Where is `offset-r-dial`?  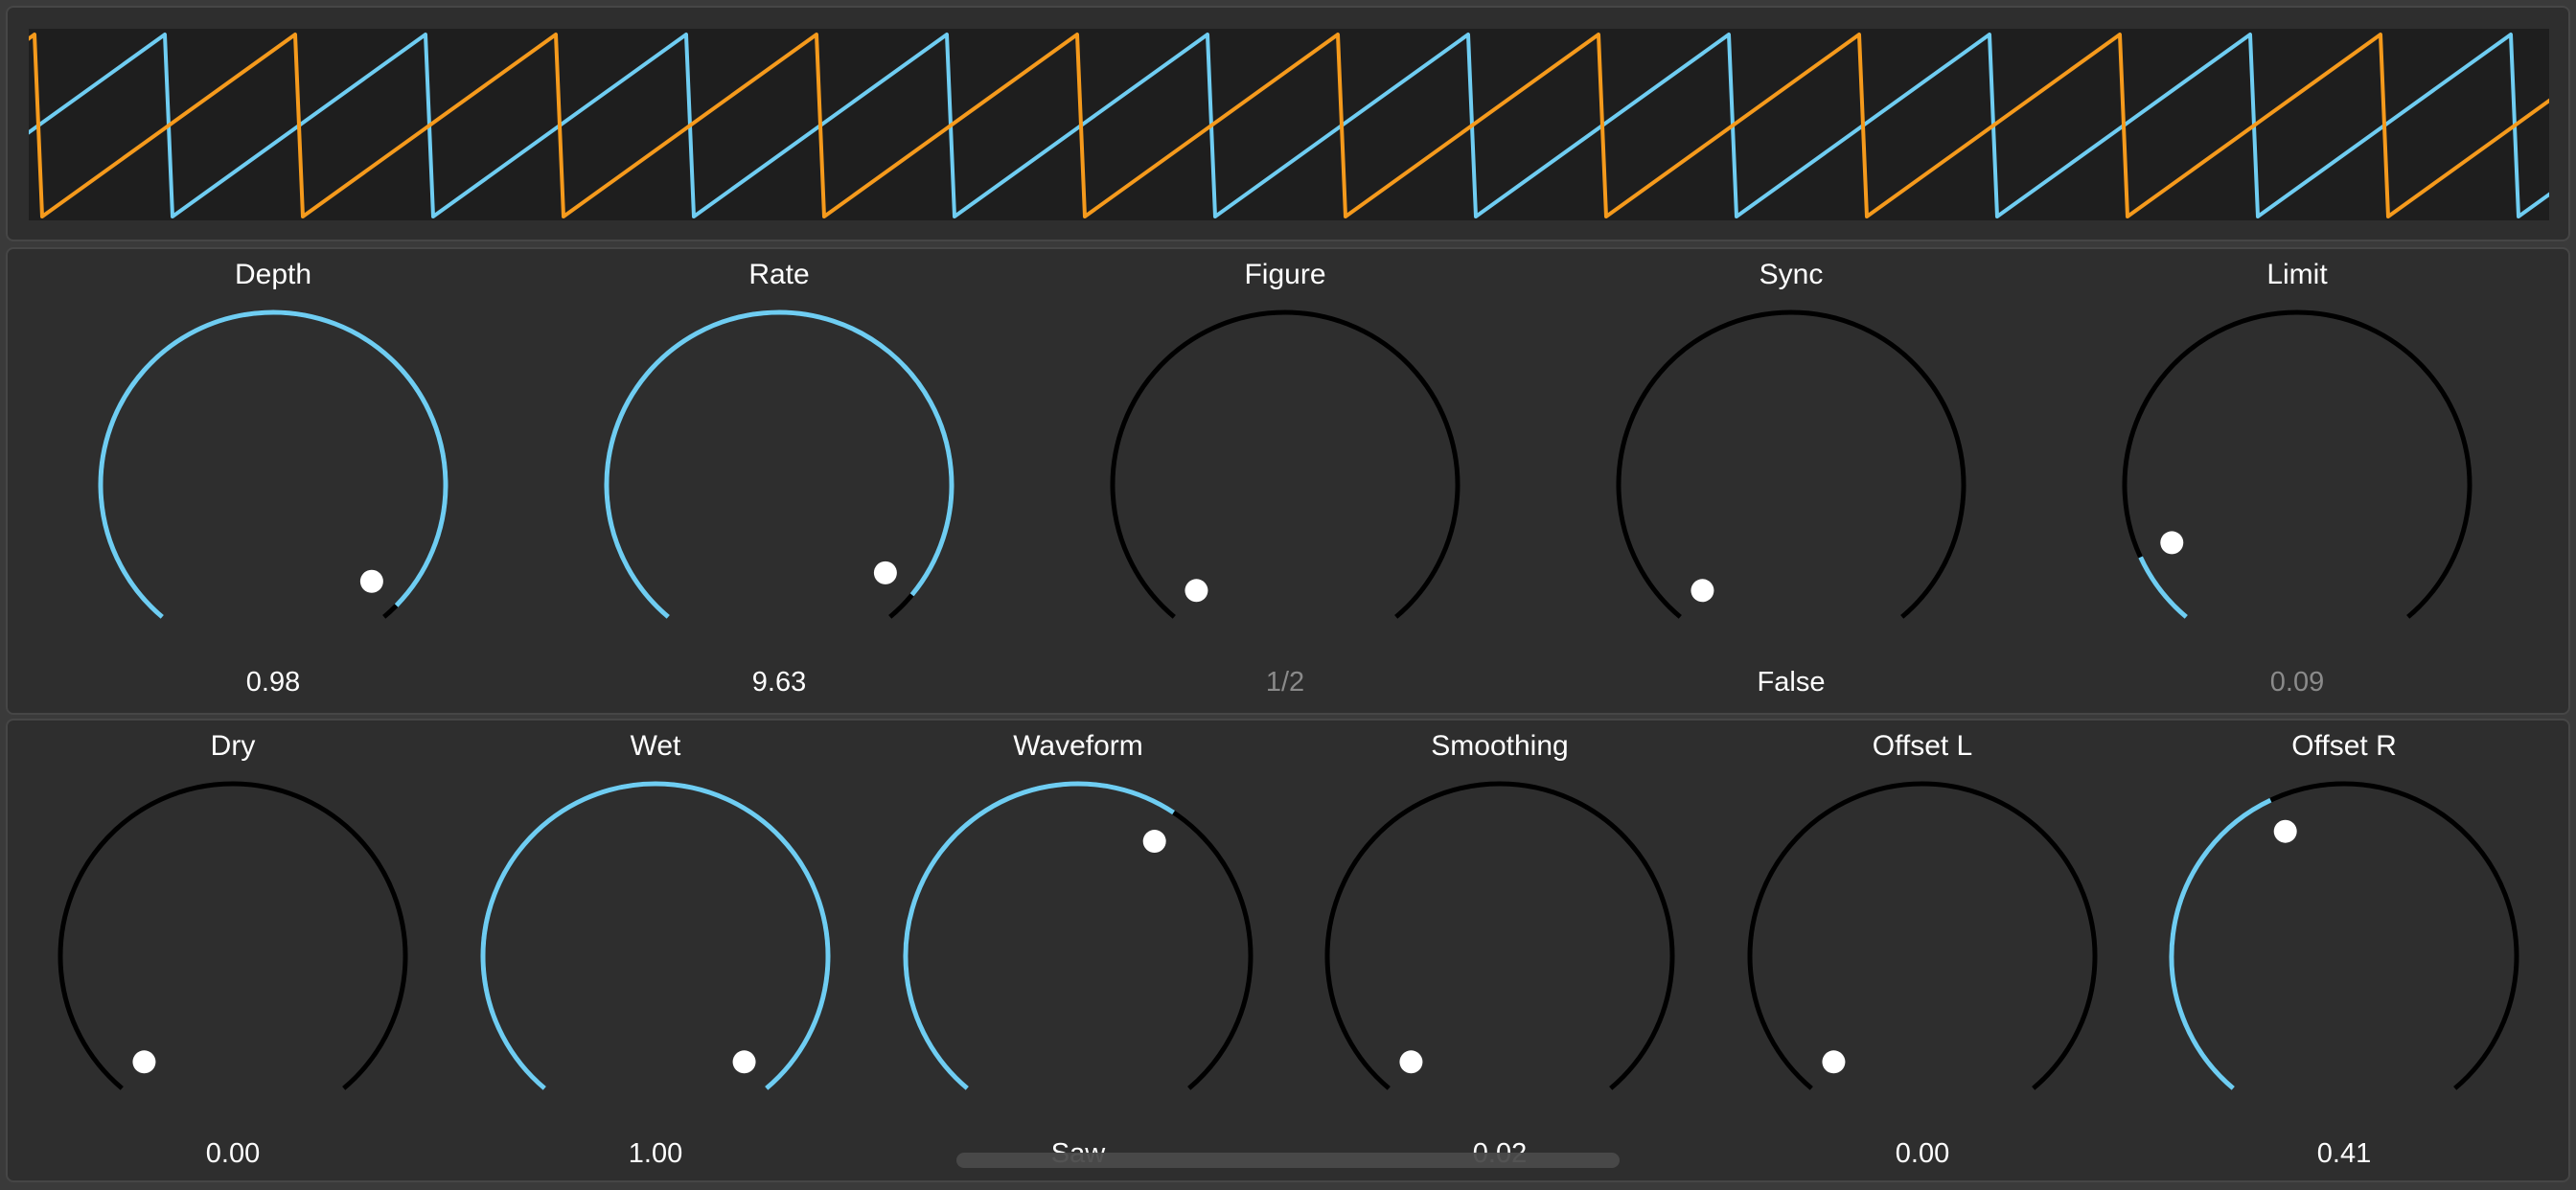
offset-r-dial is located at coordinates (2344, 951).